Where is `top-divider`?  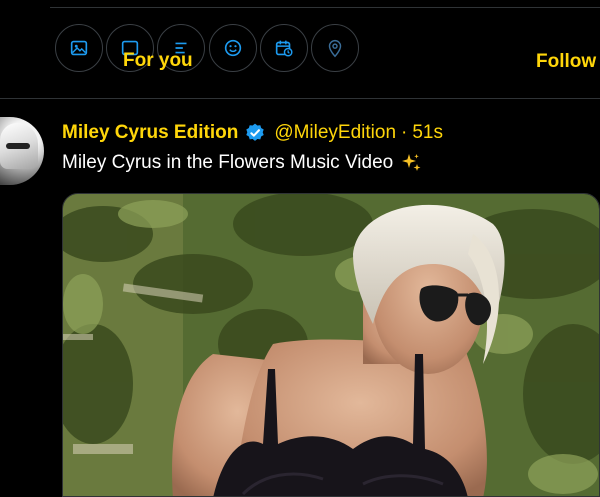 top-divider is located at coordinates (325, 7).